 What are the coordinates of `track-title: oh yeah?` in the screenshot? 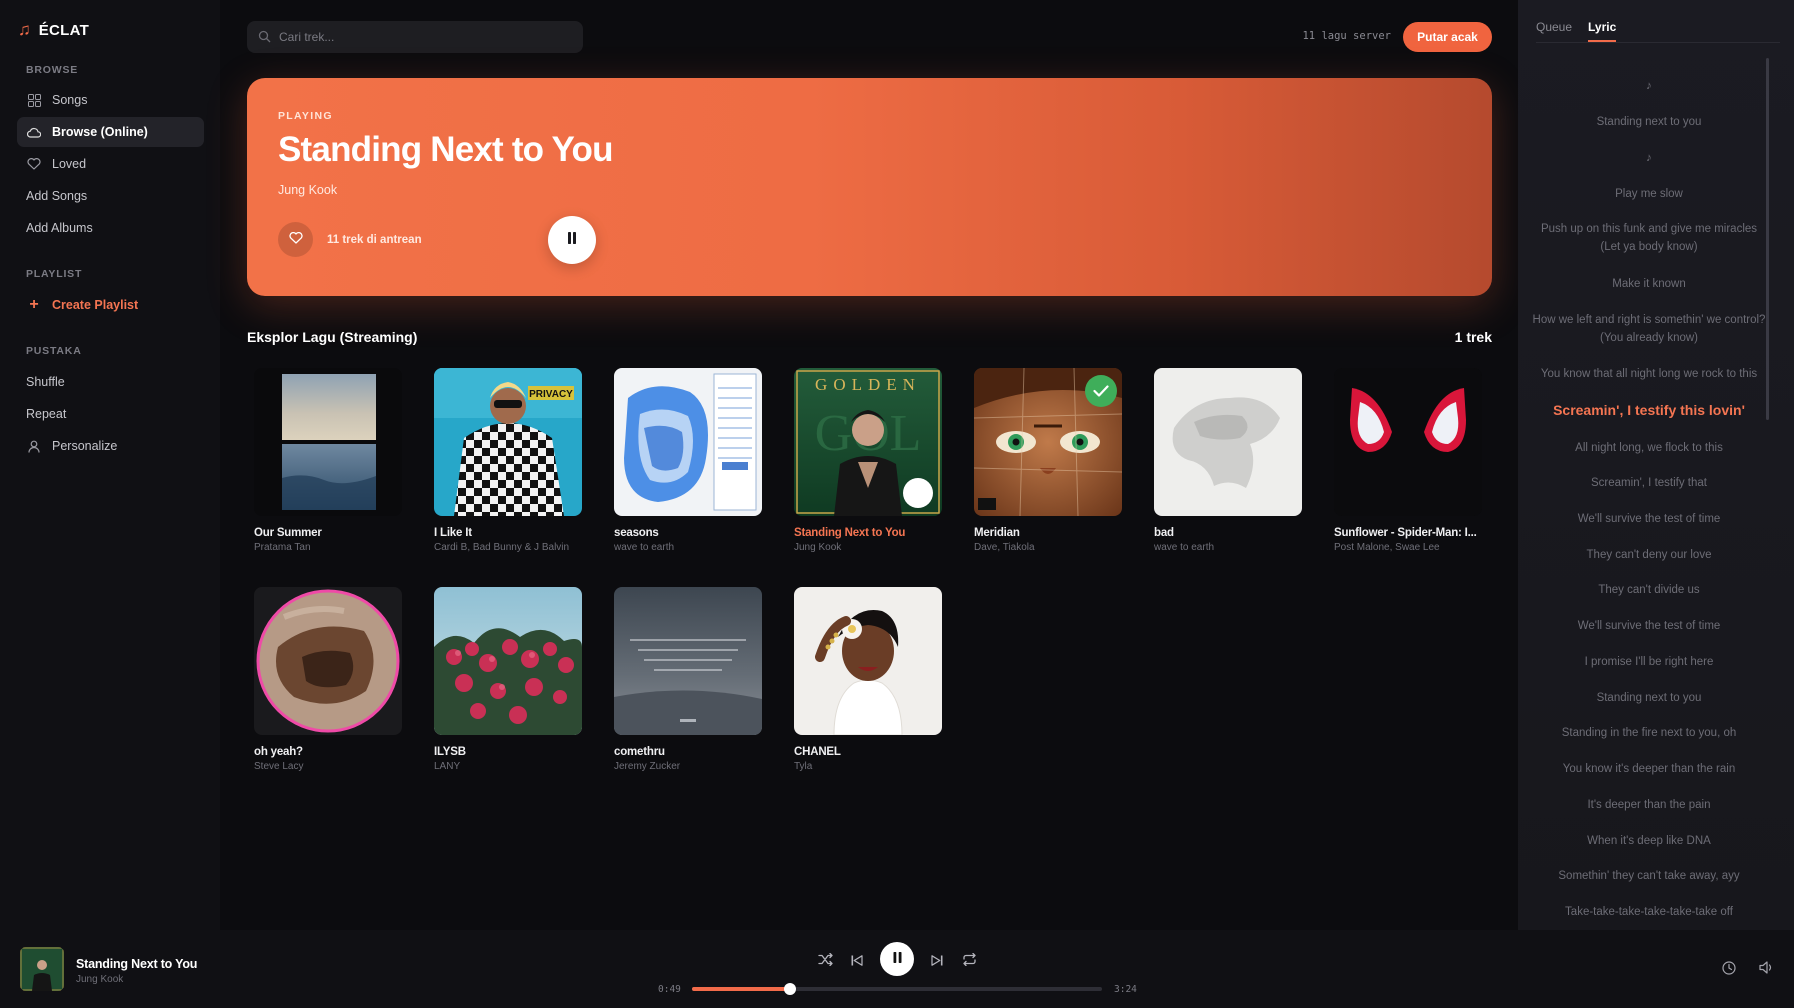 It's located at (278, 752).